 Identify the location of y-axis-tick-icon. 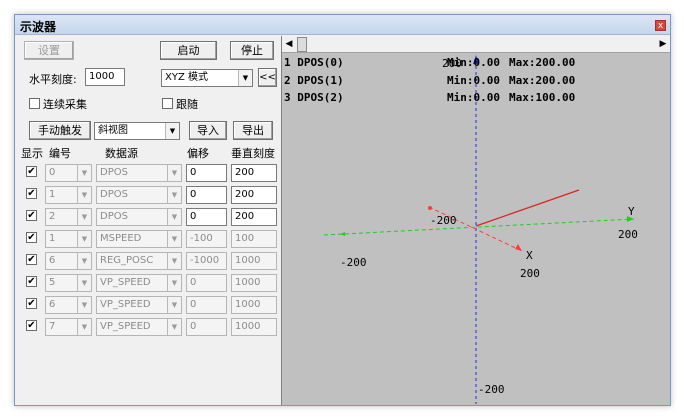
(342, 234).